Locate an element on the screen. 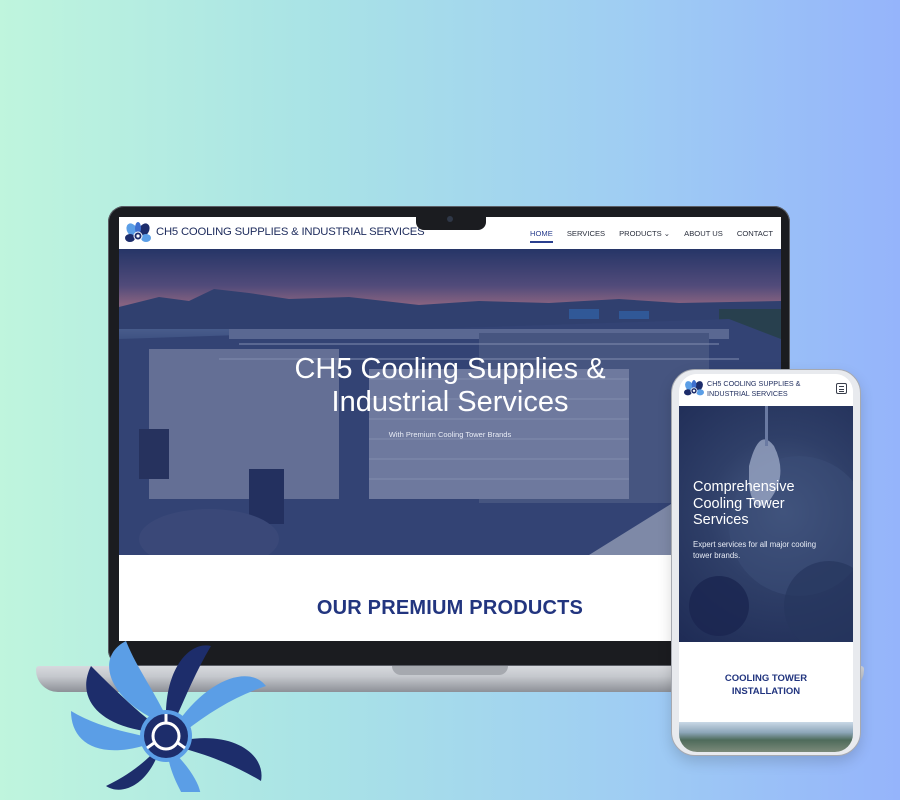 The image size is (900, 800). installation-photo is located at coordinates (766, 737).